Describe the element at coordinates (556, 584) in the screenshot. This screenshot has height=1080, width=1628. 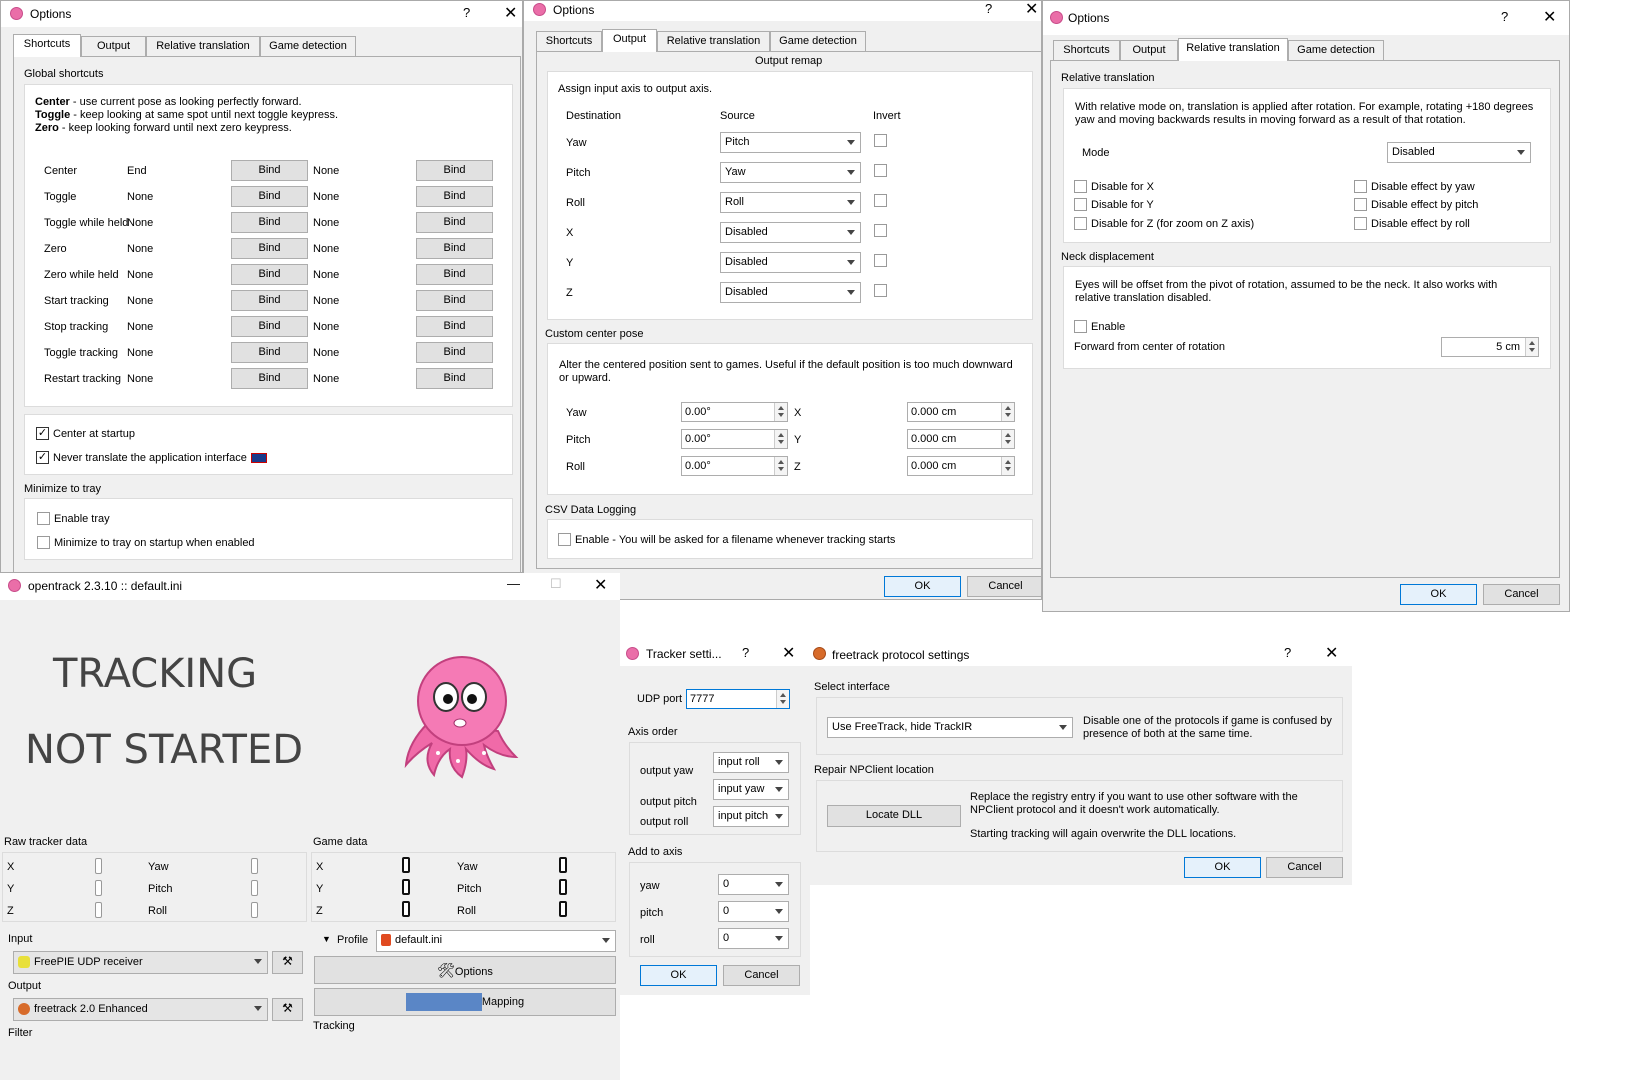
I see `maximize-button: ☐` at that location.